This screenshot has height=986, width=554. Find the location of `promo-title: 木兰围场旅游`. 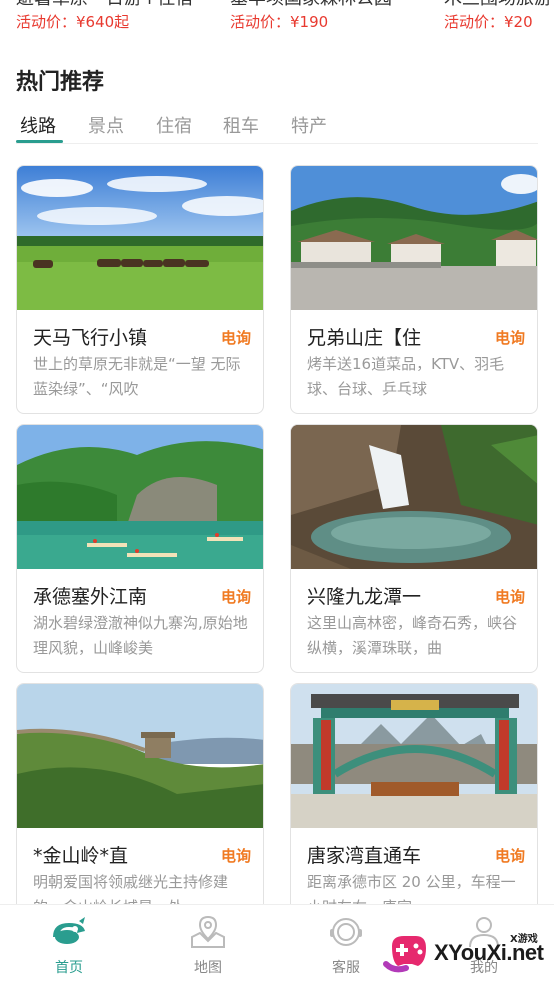

promo-title: 木兰围场旅游 is located at coordinates (498, 5).